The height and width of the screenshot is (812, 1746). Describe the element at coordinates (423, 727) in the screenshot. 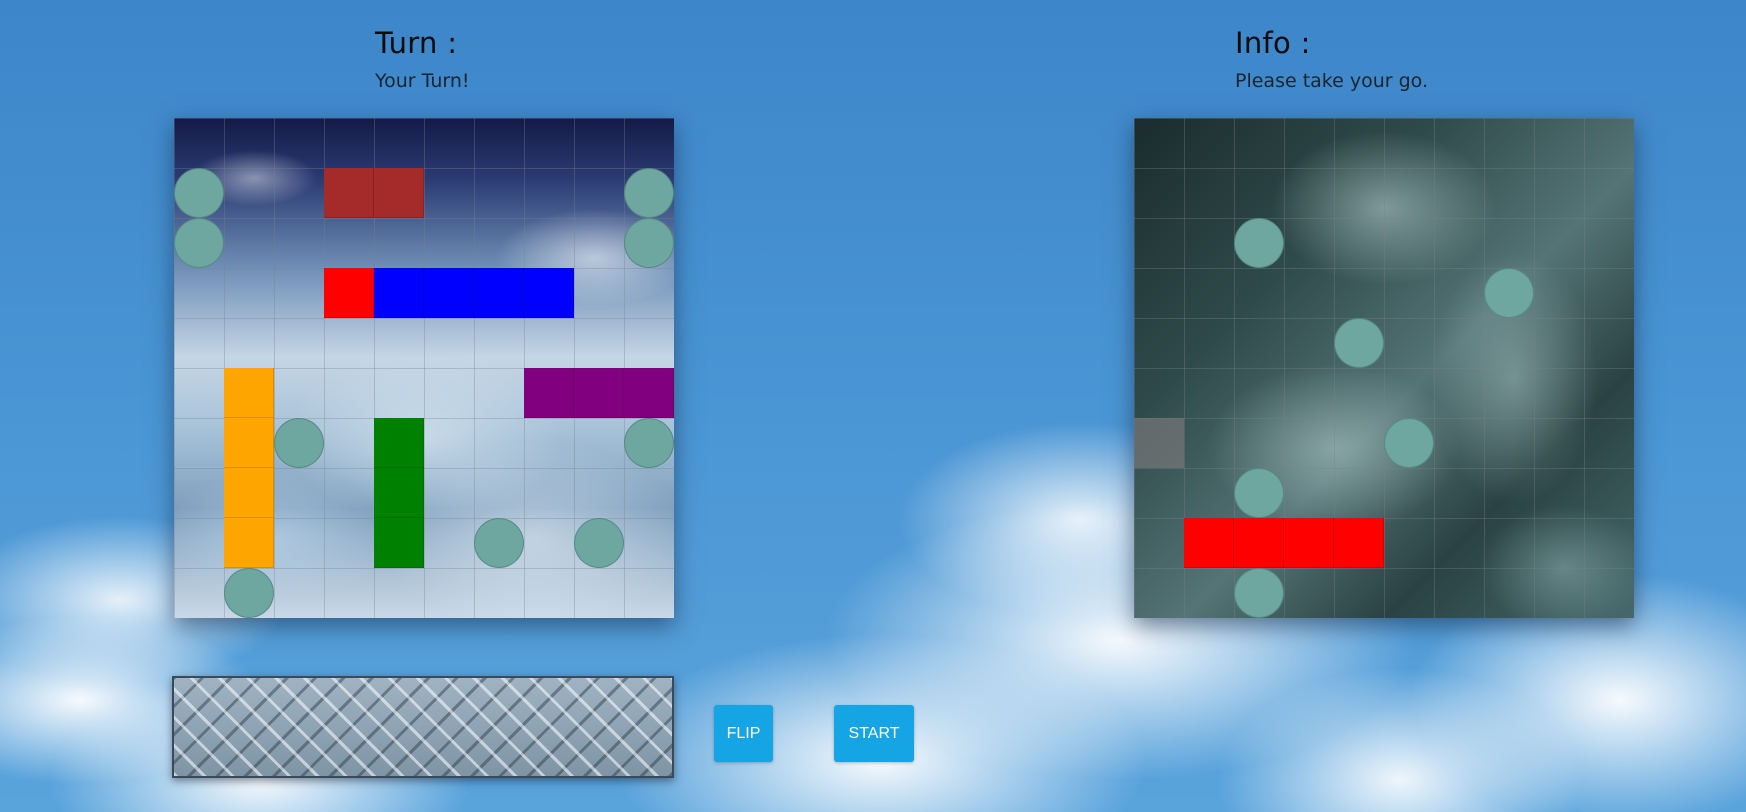

I see `ship-tray` at that location.